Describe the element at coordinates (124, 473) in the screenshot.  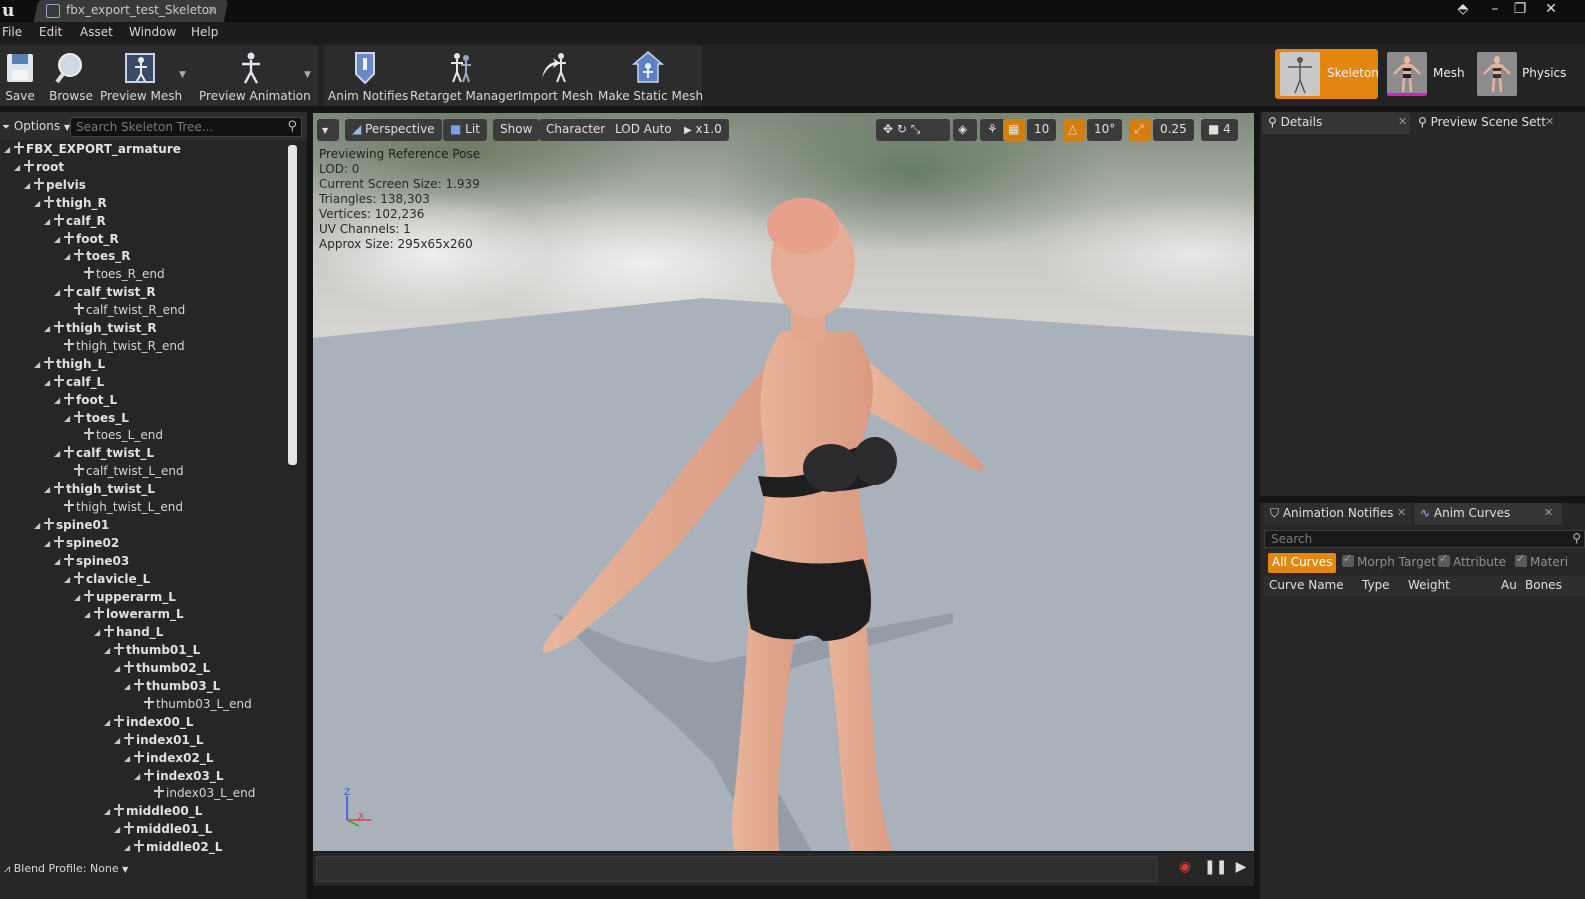
I see `bone-tree-row: calf_twist_L_end` at that location.